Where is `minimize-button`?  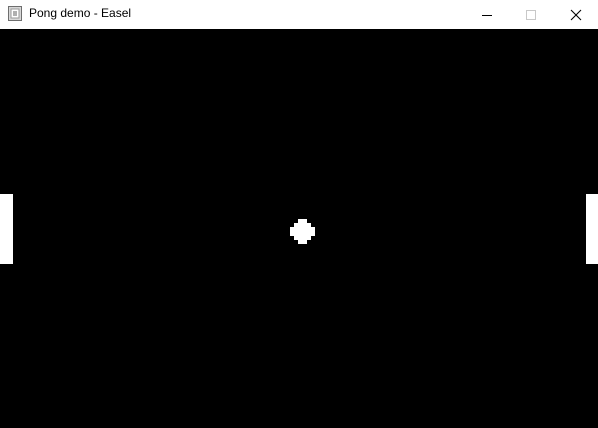
minimize-button is located at coordinates (487, 14).